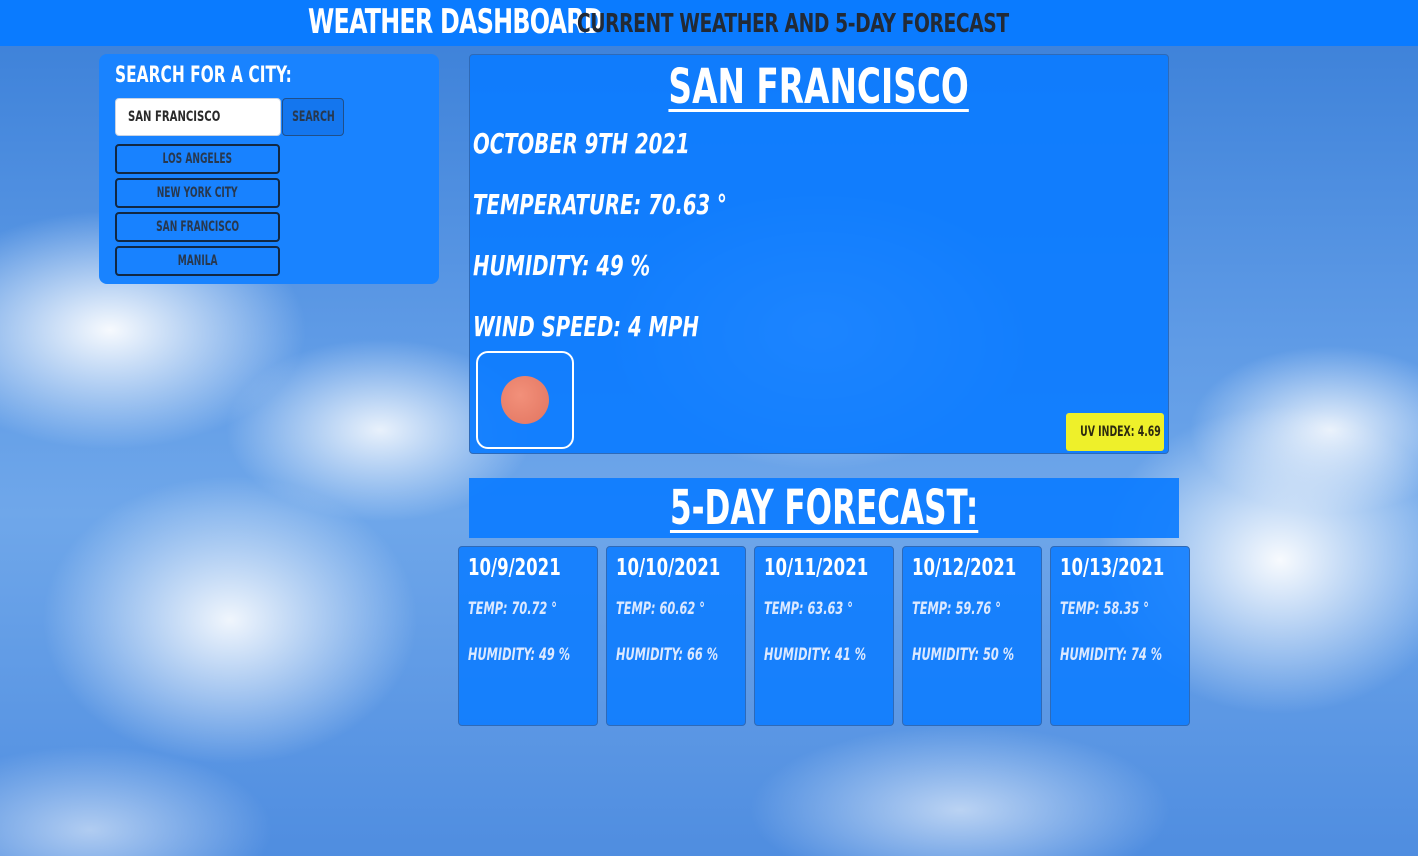 This screenshot has width=1418, height=856. I want to click on forecast-date: 10/12/2021, so click(964, 568).